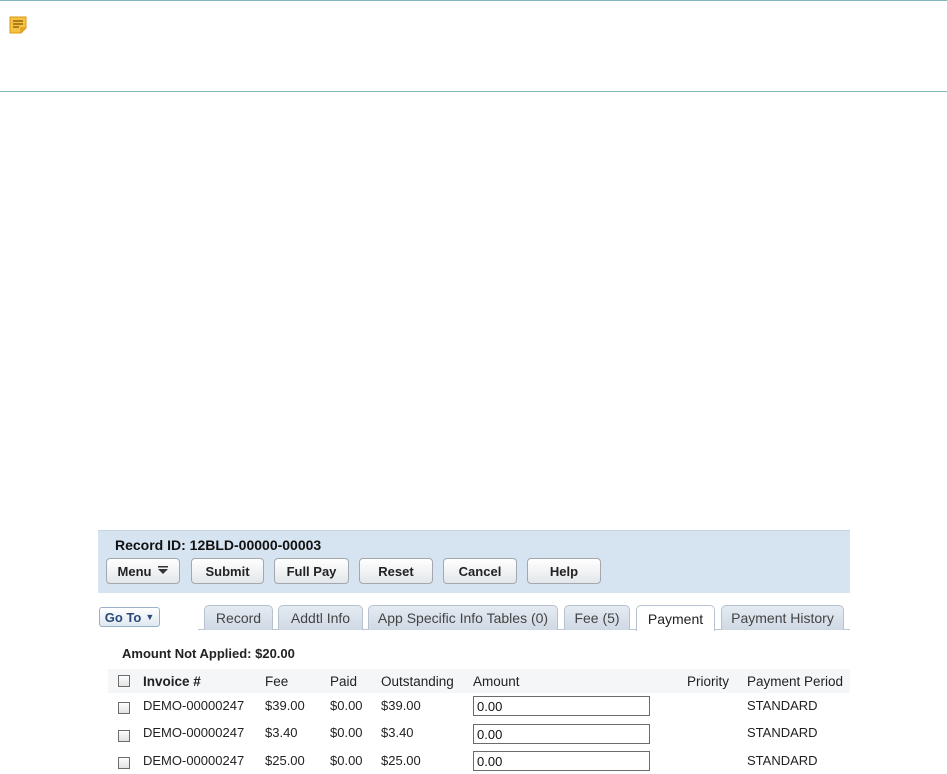 The image size is (947, 774). I want to click on tab-payment-history: Payment History, so click(782, 617).